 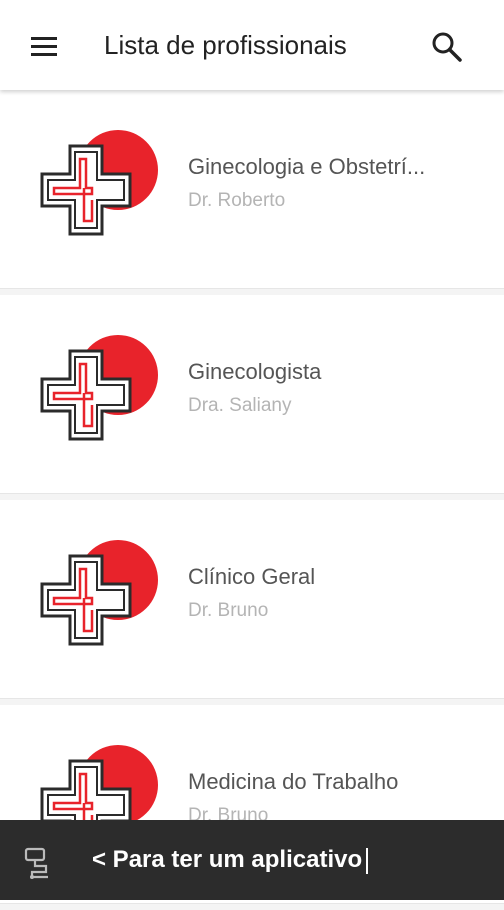 I want to click on page-title: Lista de profissionais, so click(x=225, y=45).